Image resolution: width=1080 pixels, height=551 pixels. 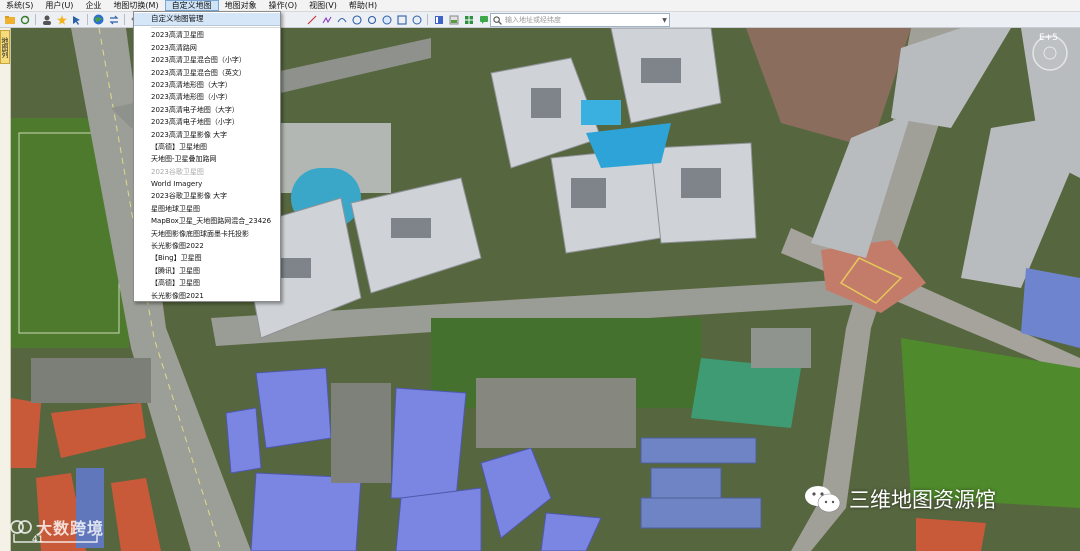 I want to click on cursor-icon, so click(x=76, y=19).